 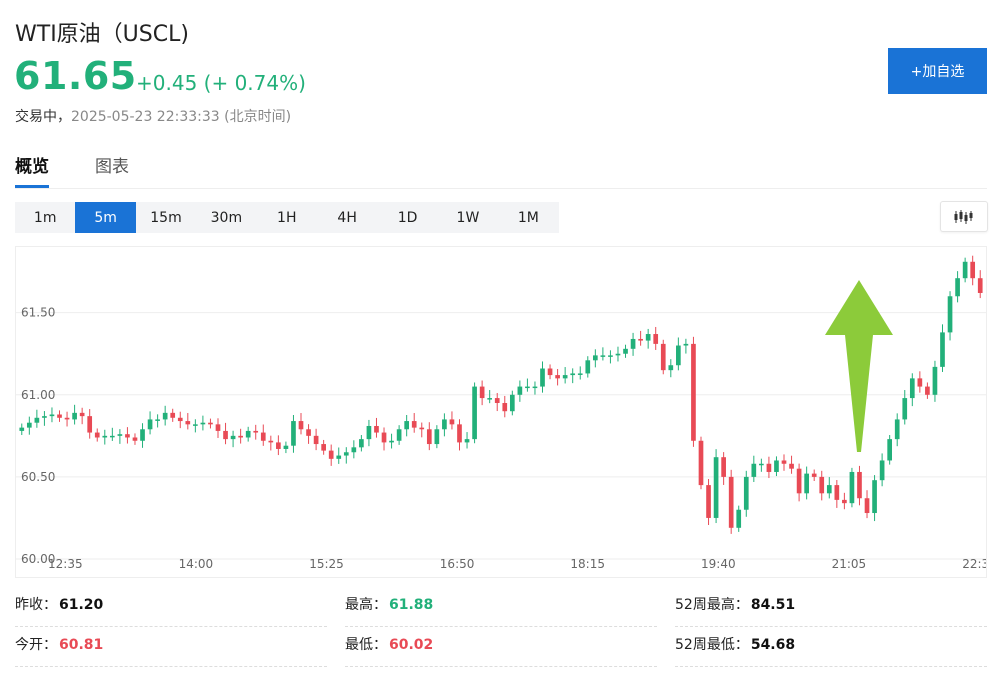 I want to click on interval-15m: 15m, so click(x=166, y=217).